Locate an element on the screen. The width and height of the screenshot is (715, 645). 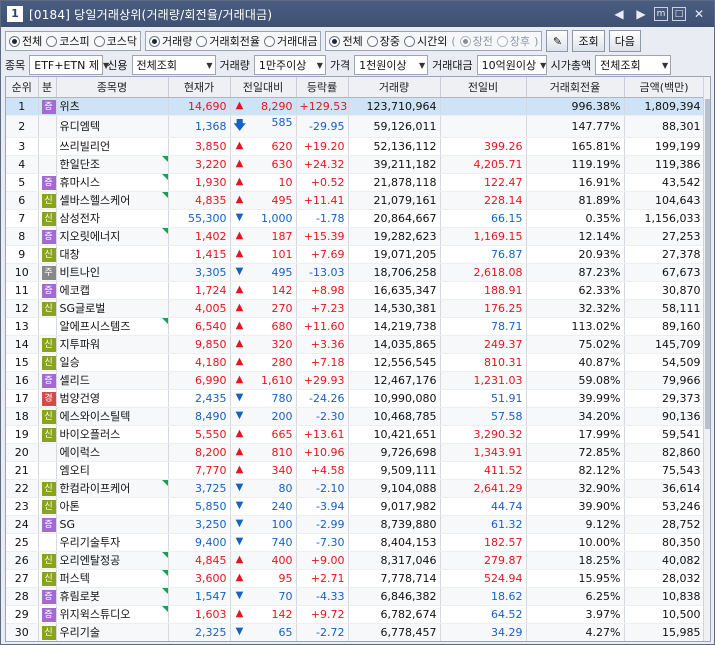
stock-name: 우리기술투자 is located at coordinates (90, 542).